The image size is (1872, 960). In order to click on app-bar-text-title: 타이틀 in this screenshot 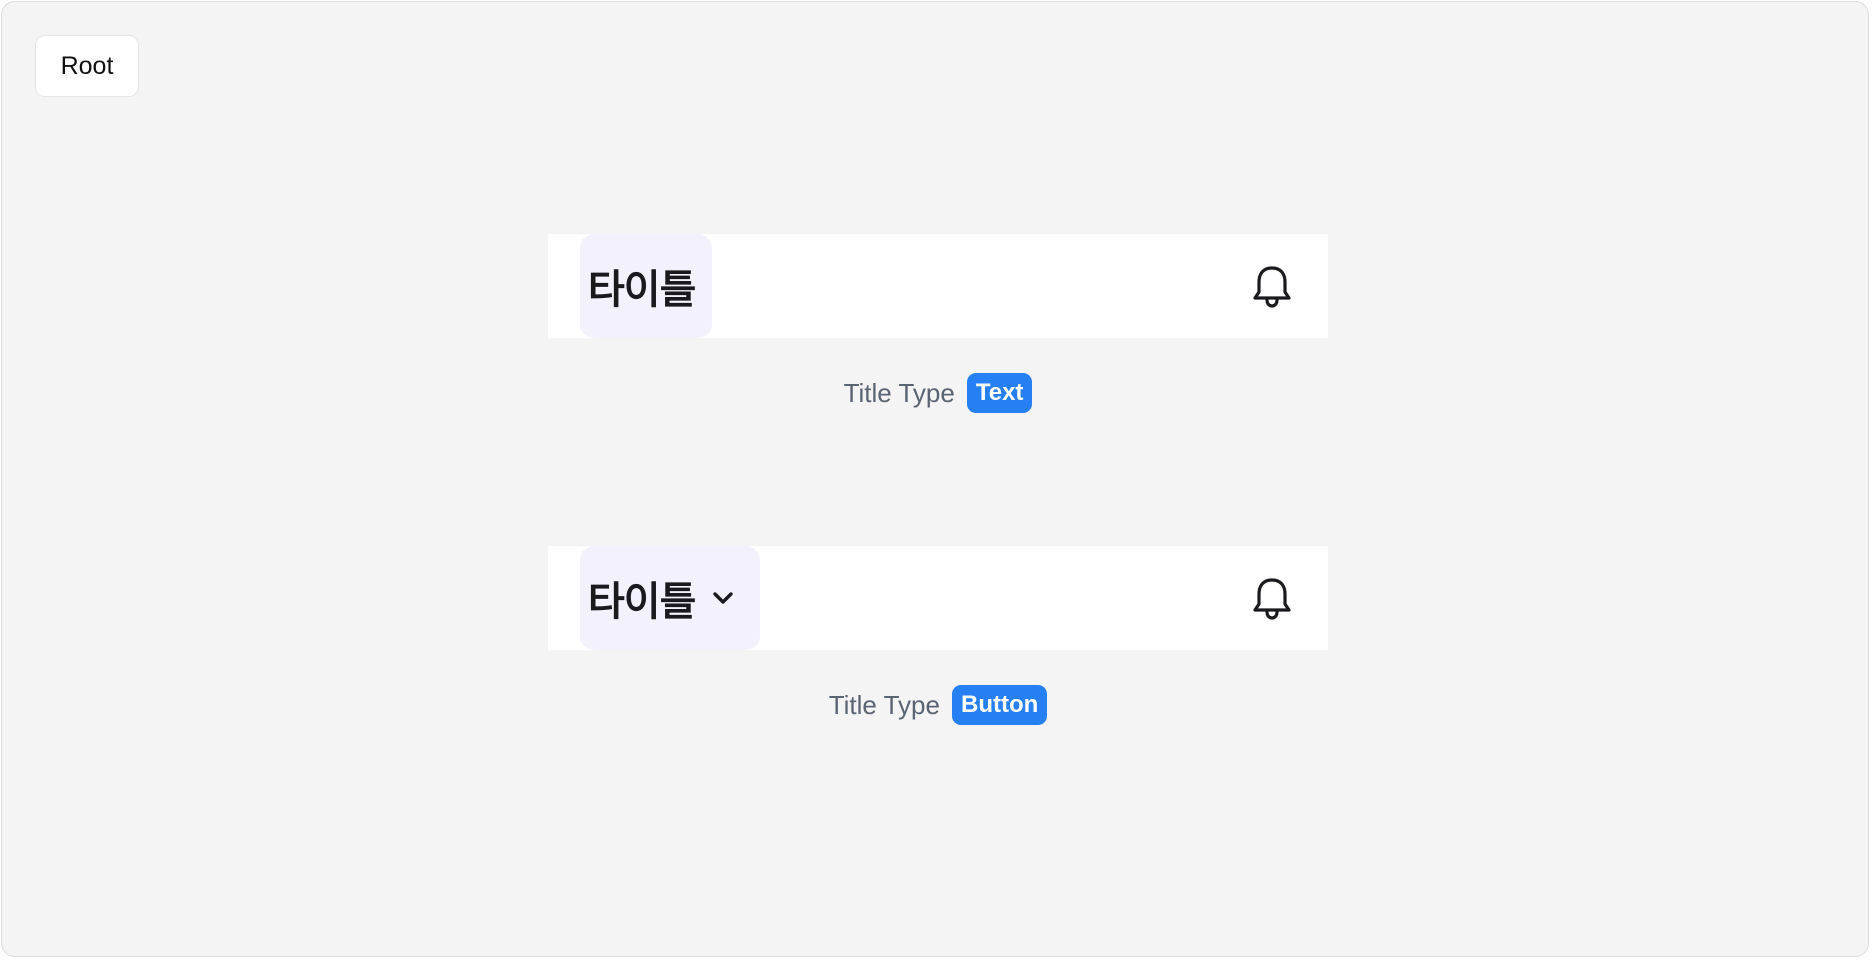, I will do `click(938, 286)`.